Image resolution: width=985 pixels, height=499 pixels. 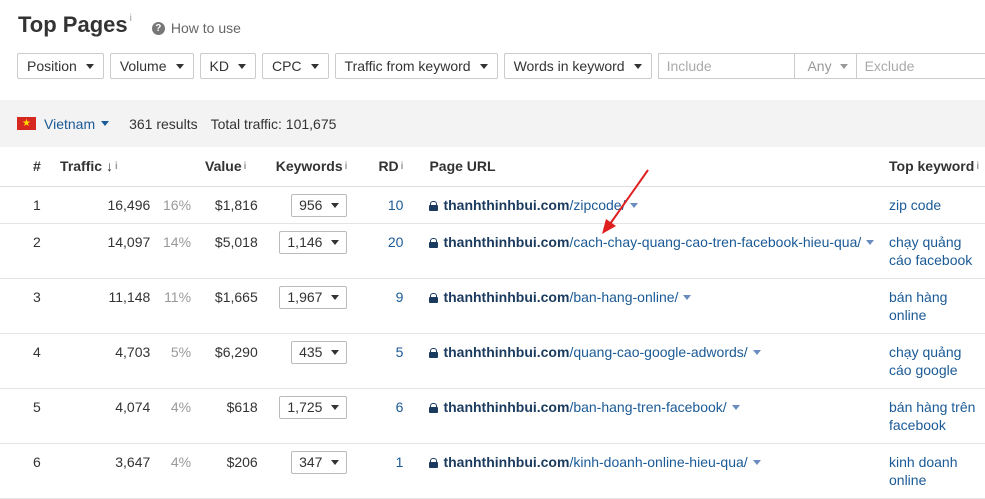 What do you see at coordinates (143, 66) in the screenshot?
I see `volume-filter-label: Volume` at bounding box center [143, 66].